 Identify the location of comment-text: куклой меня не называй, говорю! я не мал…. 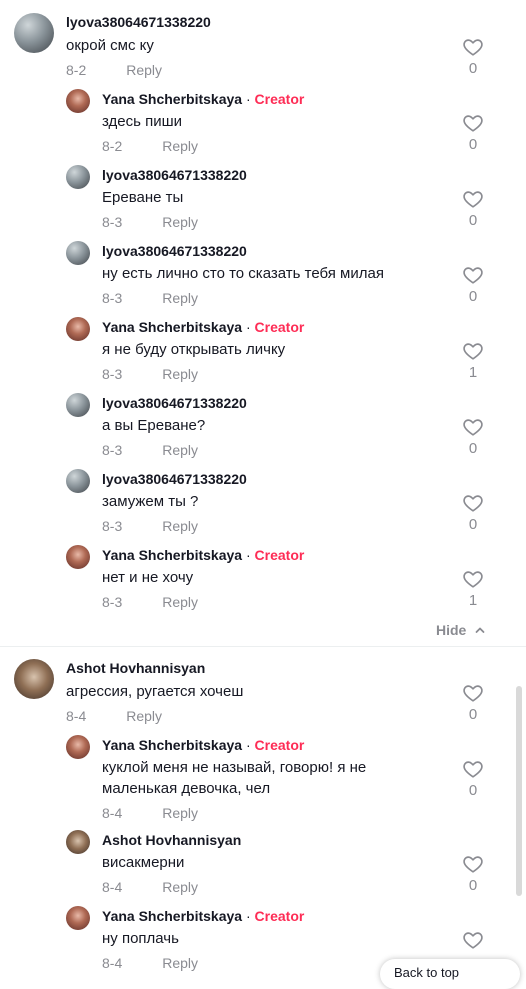
(234, 778).